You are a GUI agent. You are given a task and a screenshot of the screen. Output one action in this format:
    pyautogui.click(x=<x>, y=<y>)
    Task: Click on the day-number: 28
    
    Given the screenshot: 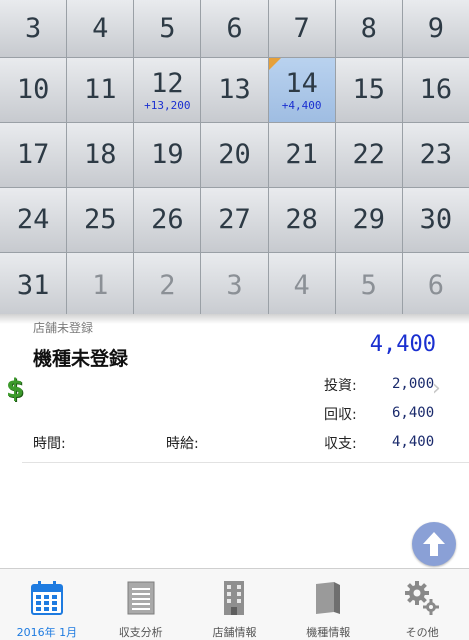 What is the action you would take?
    pyautogui.click(x=301, y=219)
    